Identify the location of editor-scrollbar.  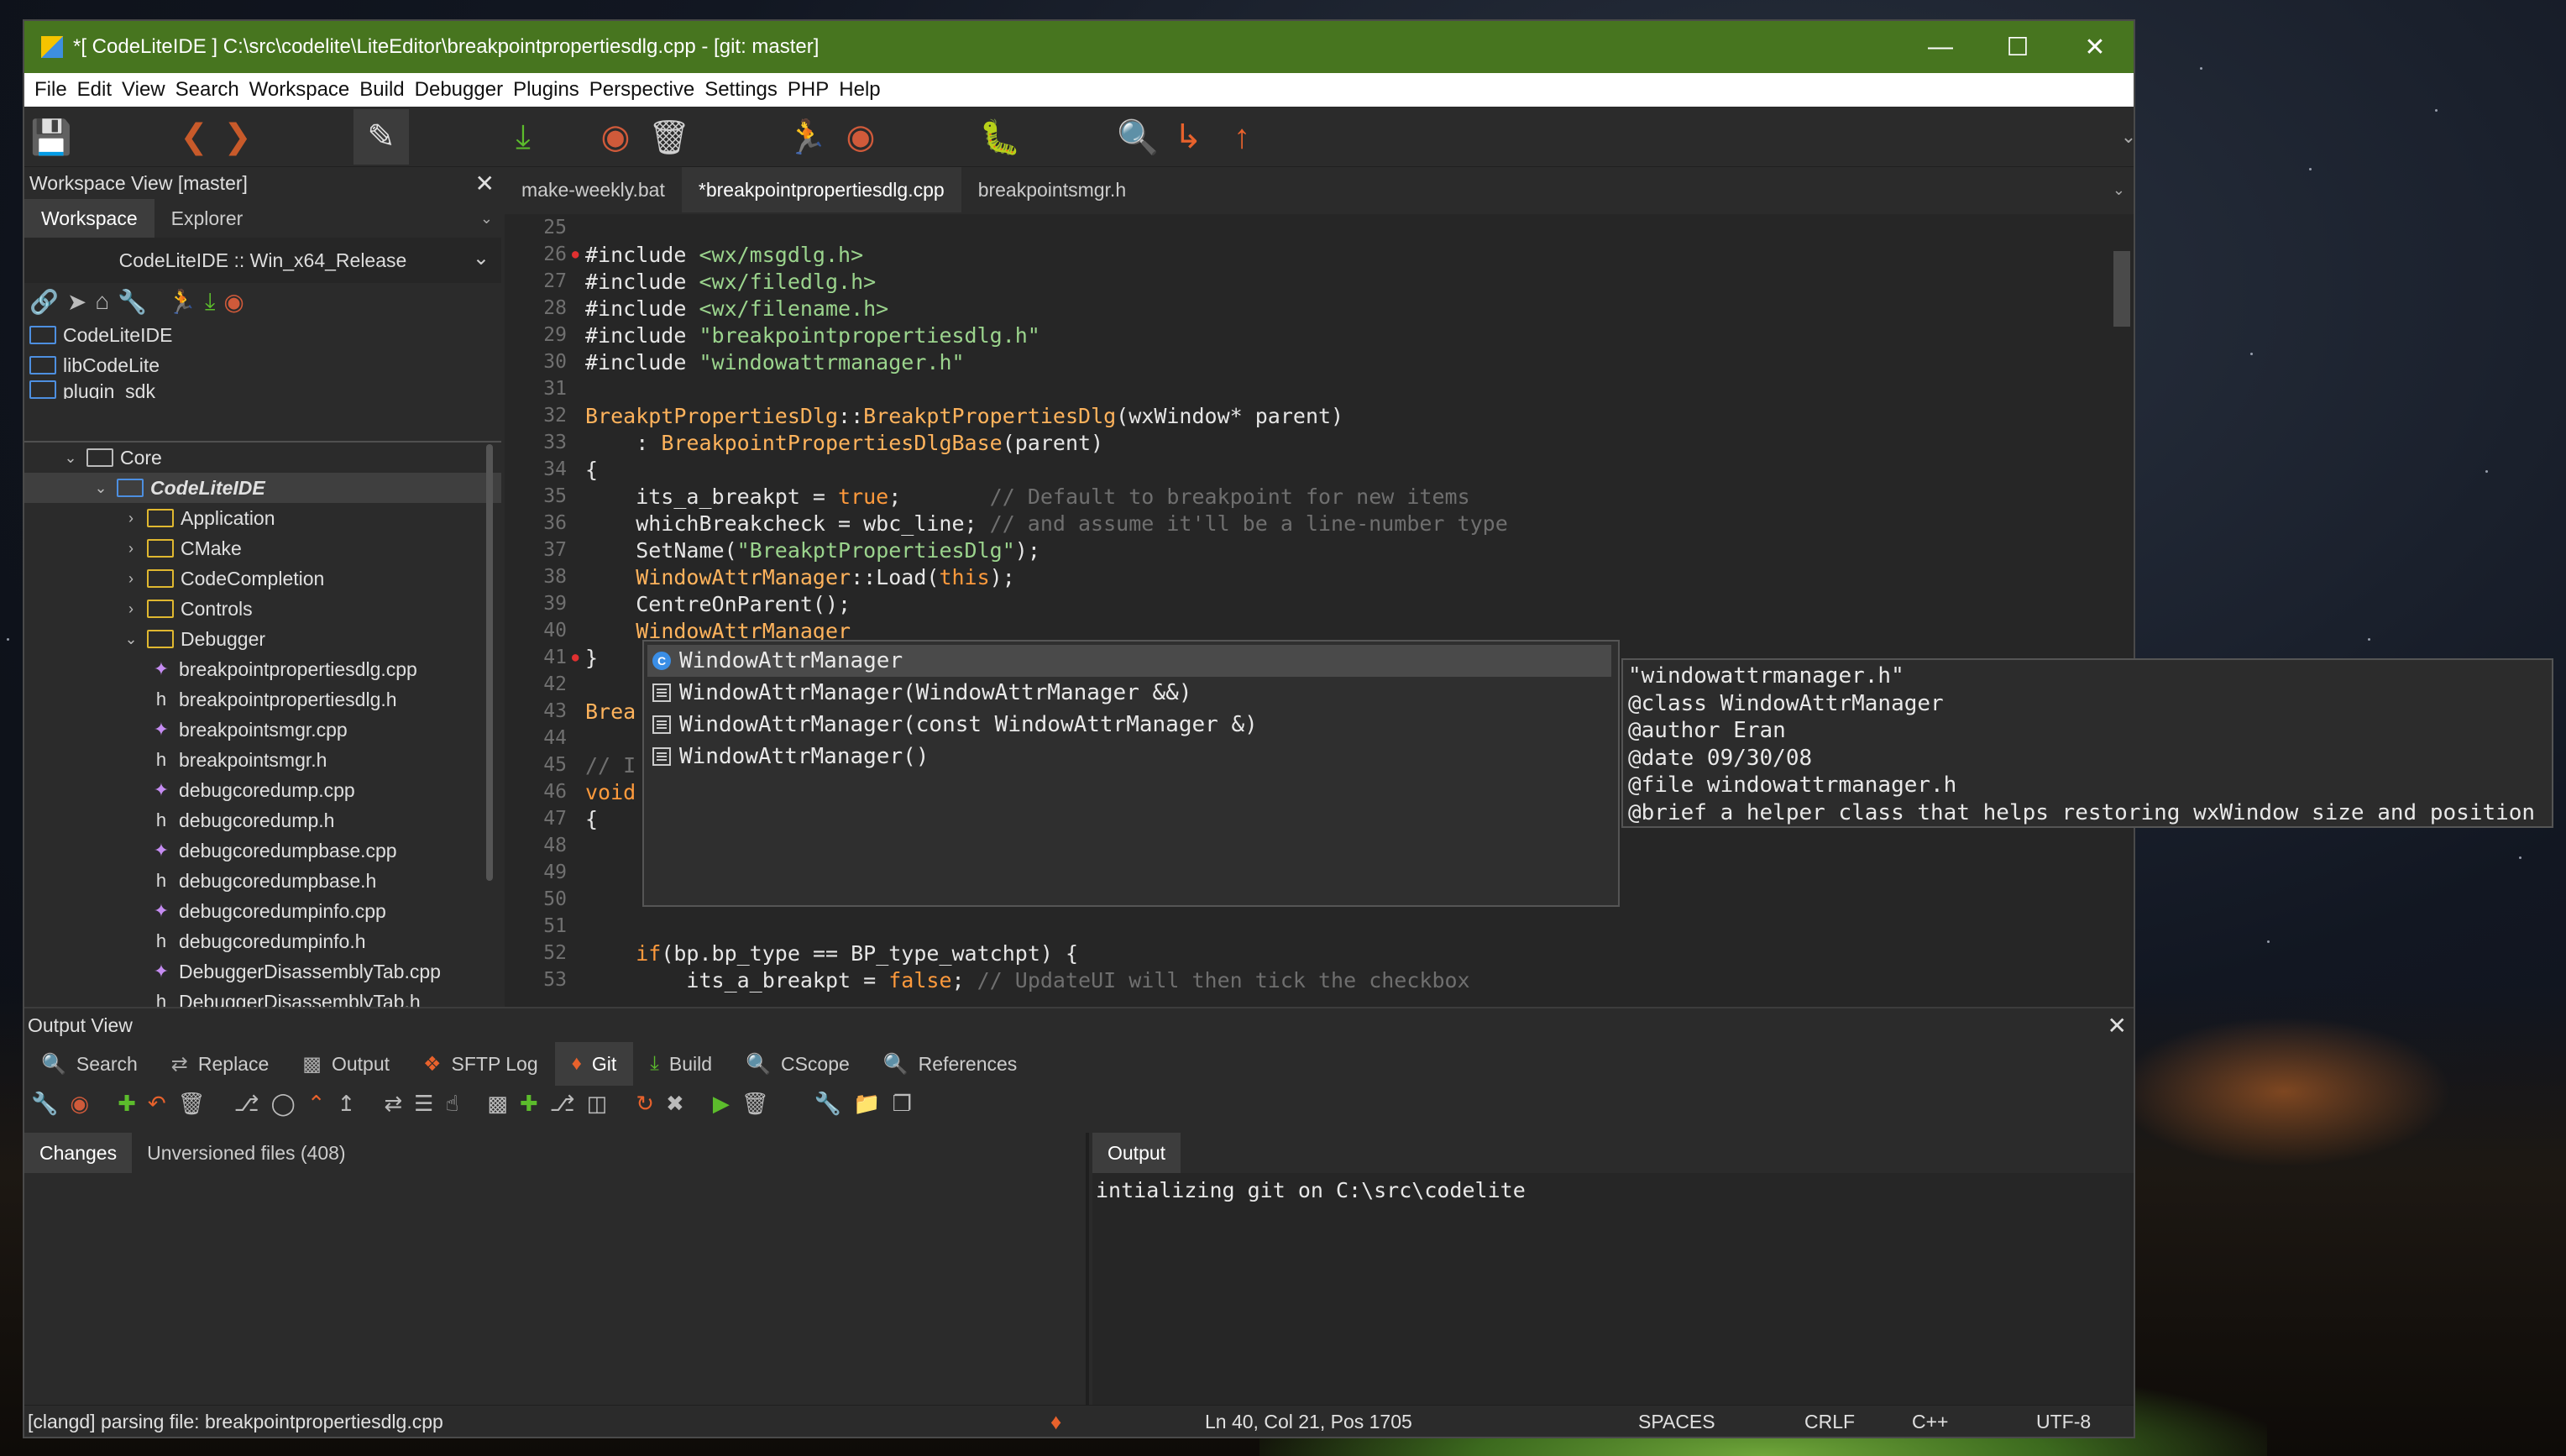
(2121, 289).